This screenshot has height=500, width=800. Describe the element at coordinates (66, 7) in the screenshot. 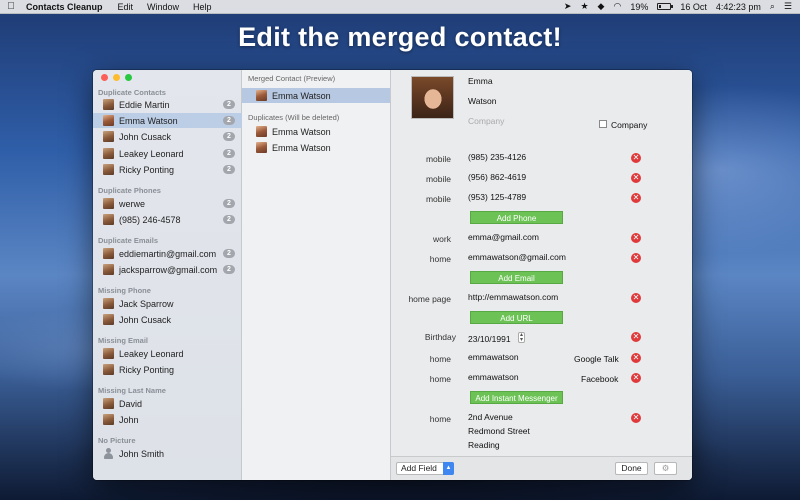

I see `menu-app-name: Contacts Cleanup` at that location.